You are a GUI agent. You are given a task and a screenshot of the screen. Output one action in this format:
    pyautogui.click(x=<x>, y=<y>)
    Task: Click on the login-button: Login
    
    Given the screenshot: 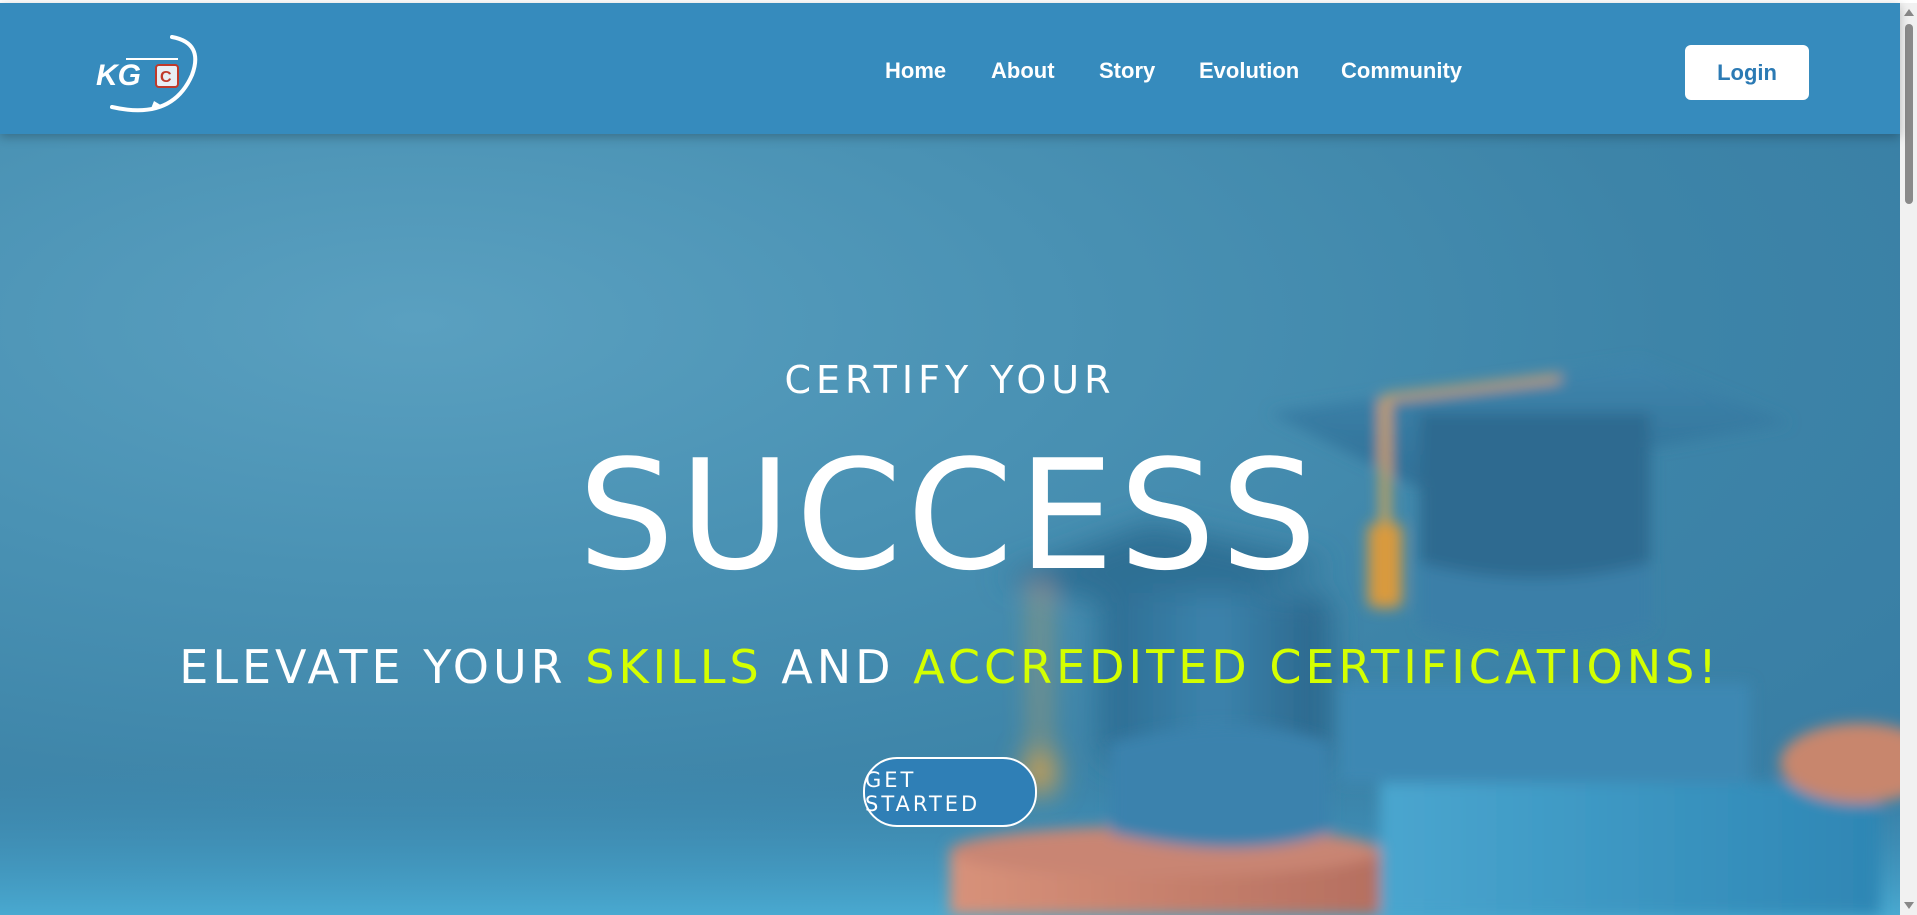 What is the action you would take?
    pyautogui.click(x=1747, y=72)
    